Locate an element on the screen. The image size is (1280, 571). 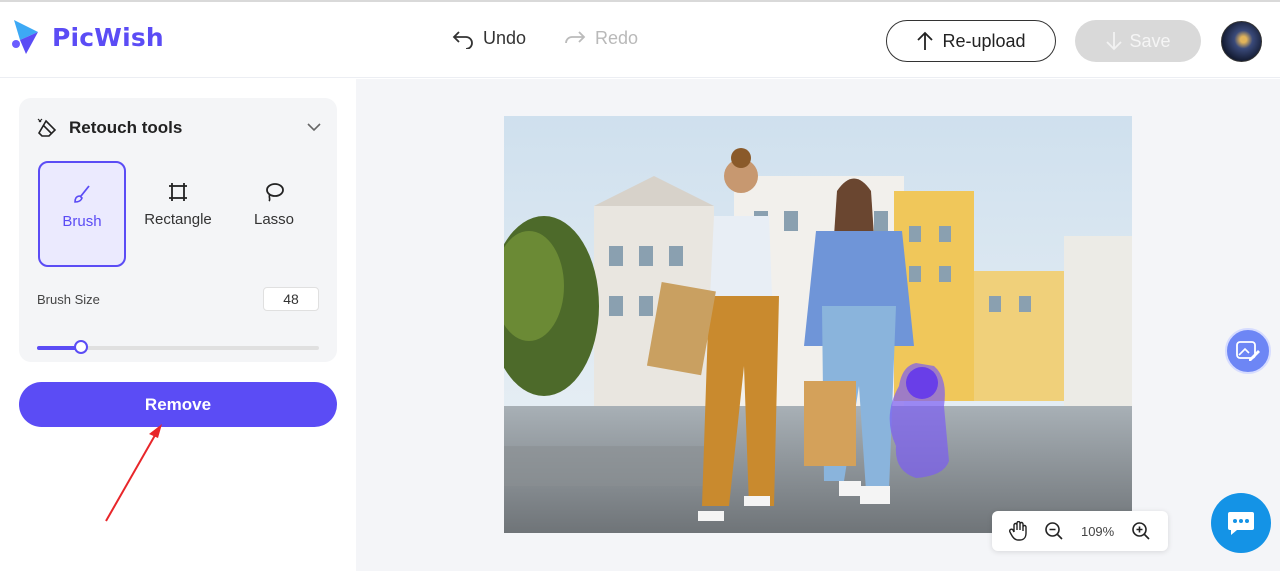
save-label: Save is located at coordinates (1150, 40).